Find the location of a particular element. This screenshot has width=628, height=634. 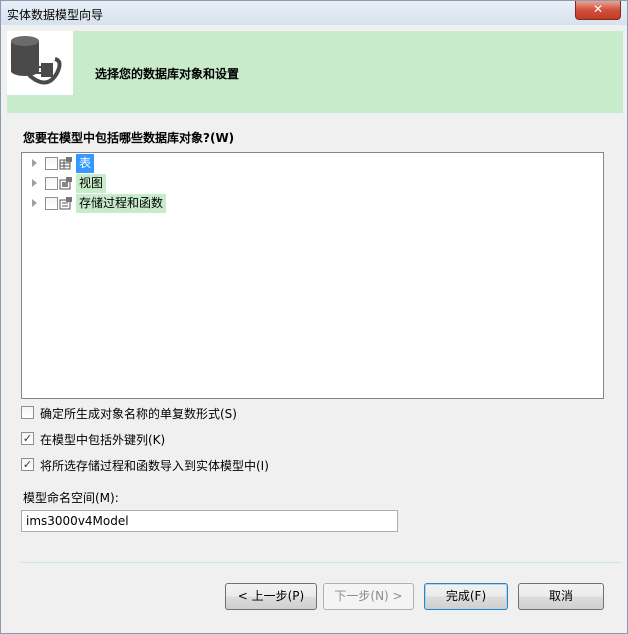

tree-item-label: 表 is located at coordinates (85, 163).